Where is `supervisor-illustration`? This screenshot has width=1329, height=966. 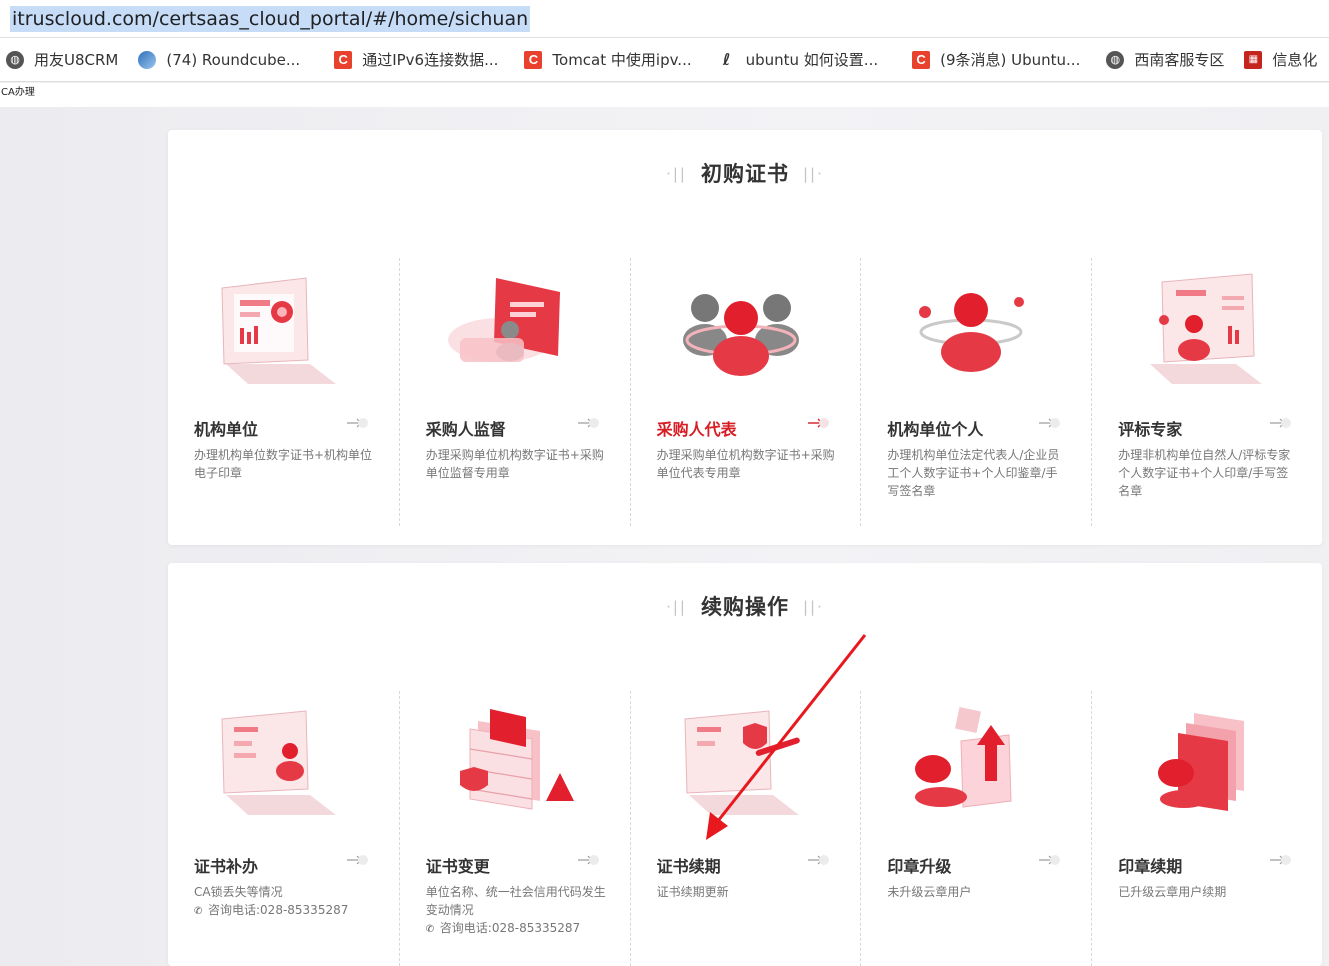 supervisor-illustration is located at coordinates (503, 320).